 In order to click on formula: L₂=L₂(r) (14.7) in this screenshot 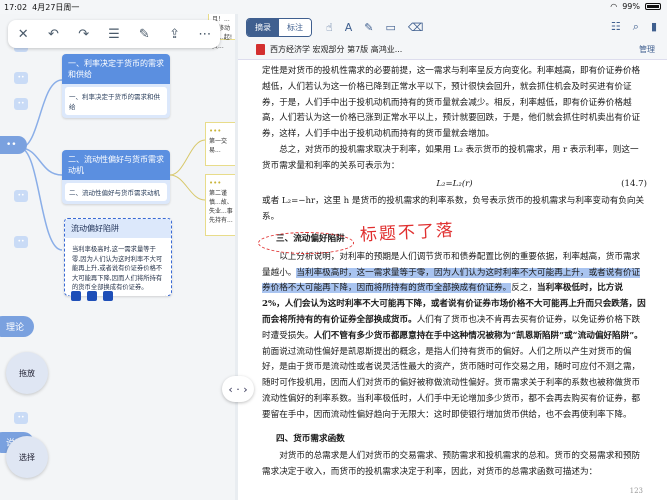, I will do `click(454, 185)`.